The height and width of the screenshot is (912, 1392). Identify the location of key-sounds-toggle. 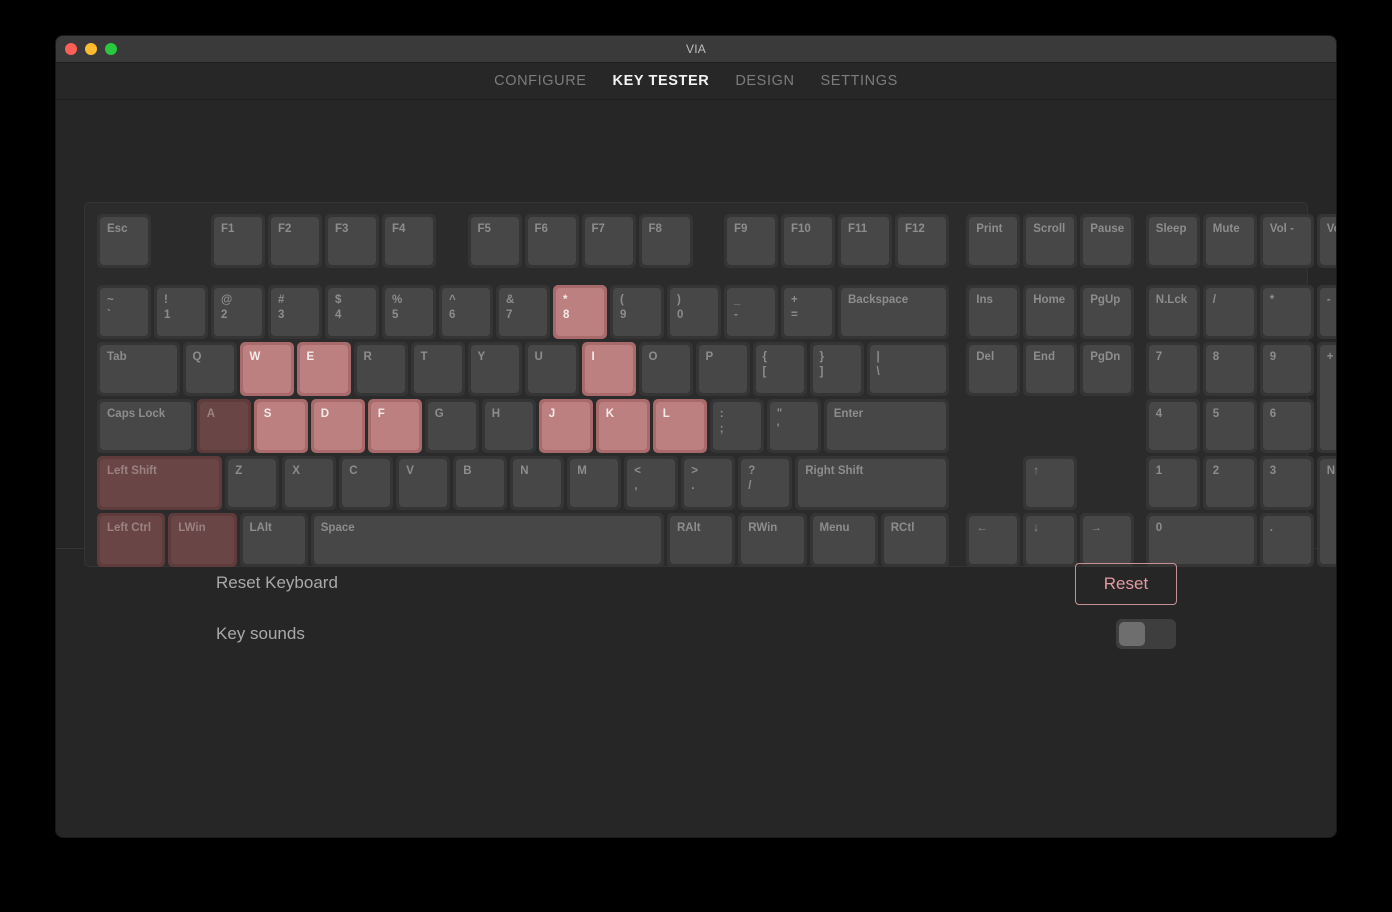
(1146, 634).